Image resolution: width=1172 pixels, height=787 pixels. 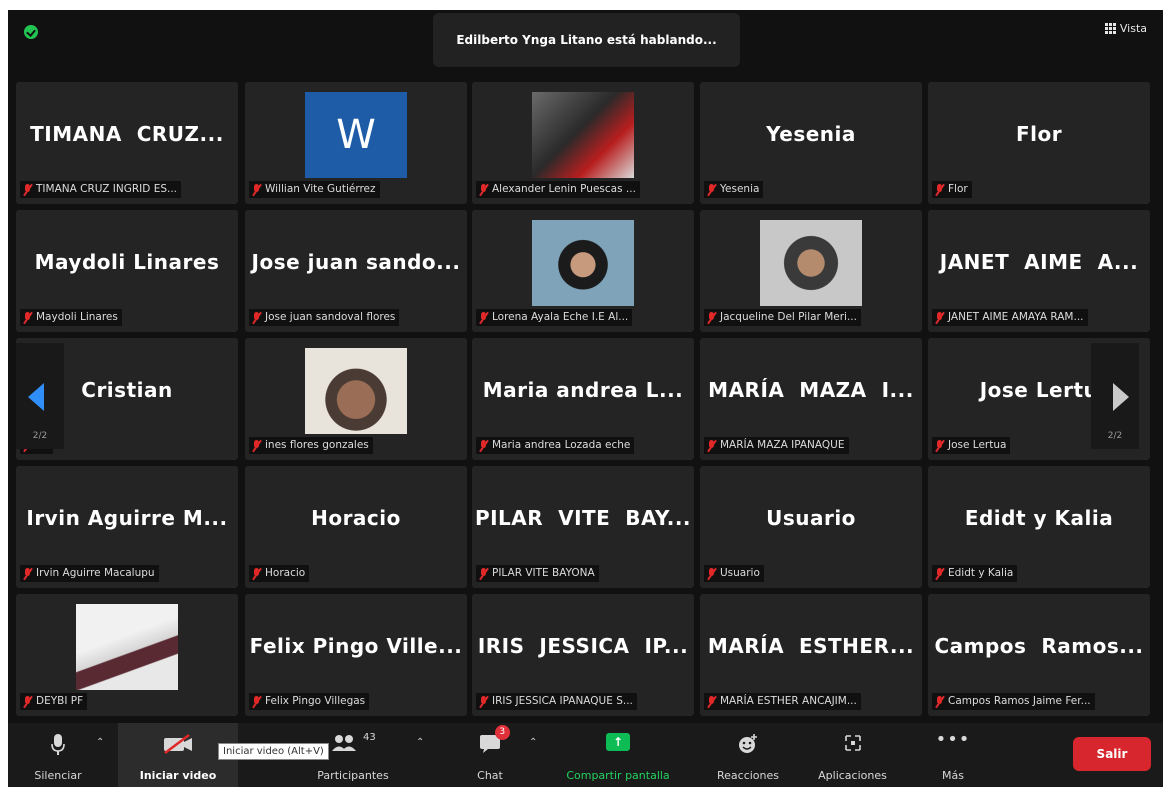 I want to click on participant-name-text: PILAR VITE BAYONA, so click(x=543, y=573).